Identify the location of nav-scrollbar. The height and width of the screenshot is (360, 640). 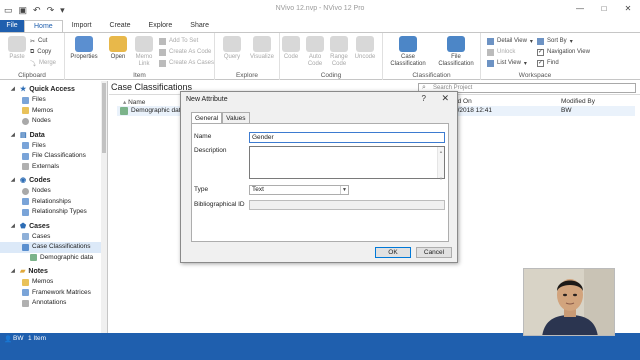
(104, 207).